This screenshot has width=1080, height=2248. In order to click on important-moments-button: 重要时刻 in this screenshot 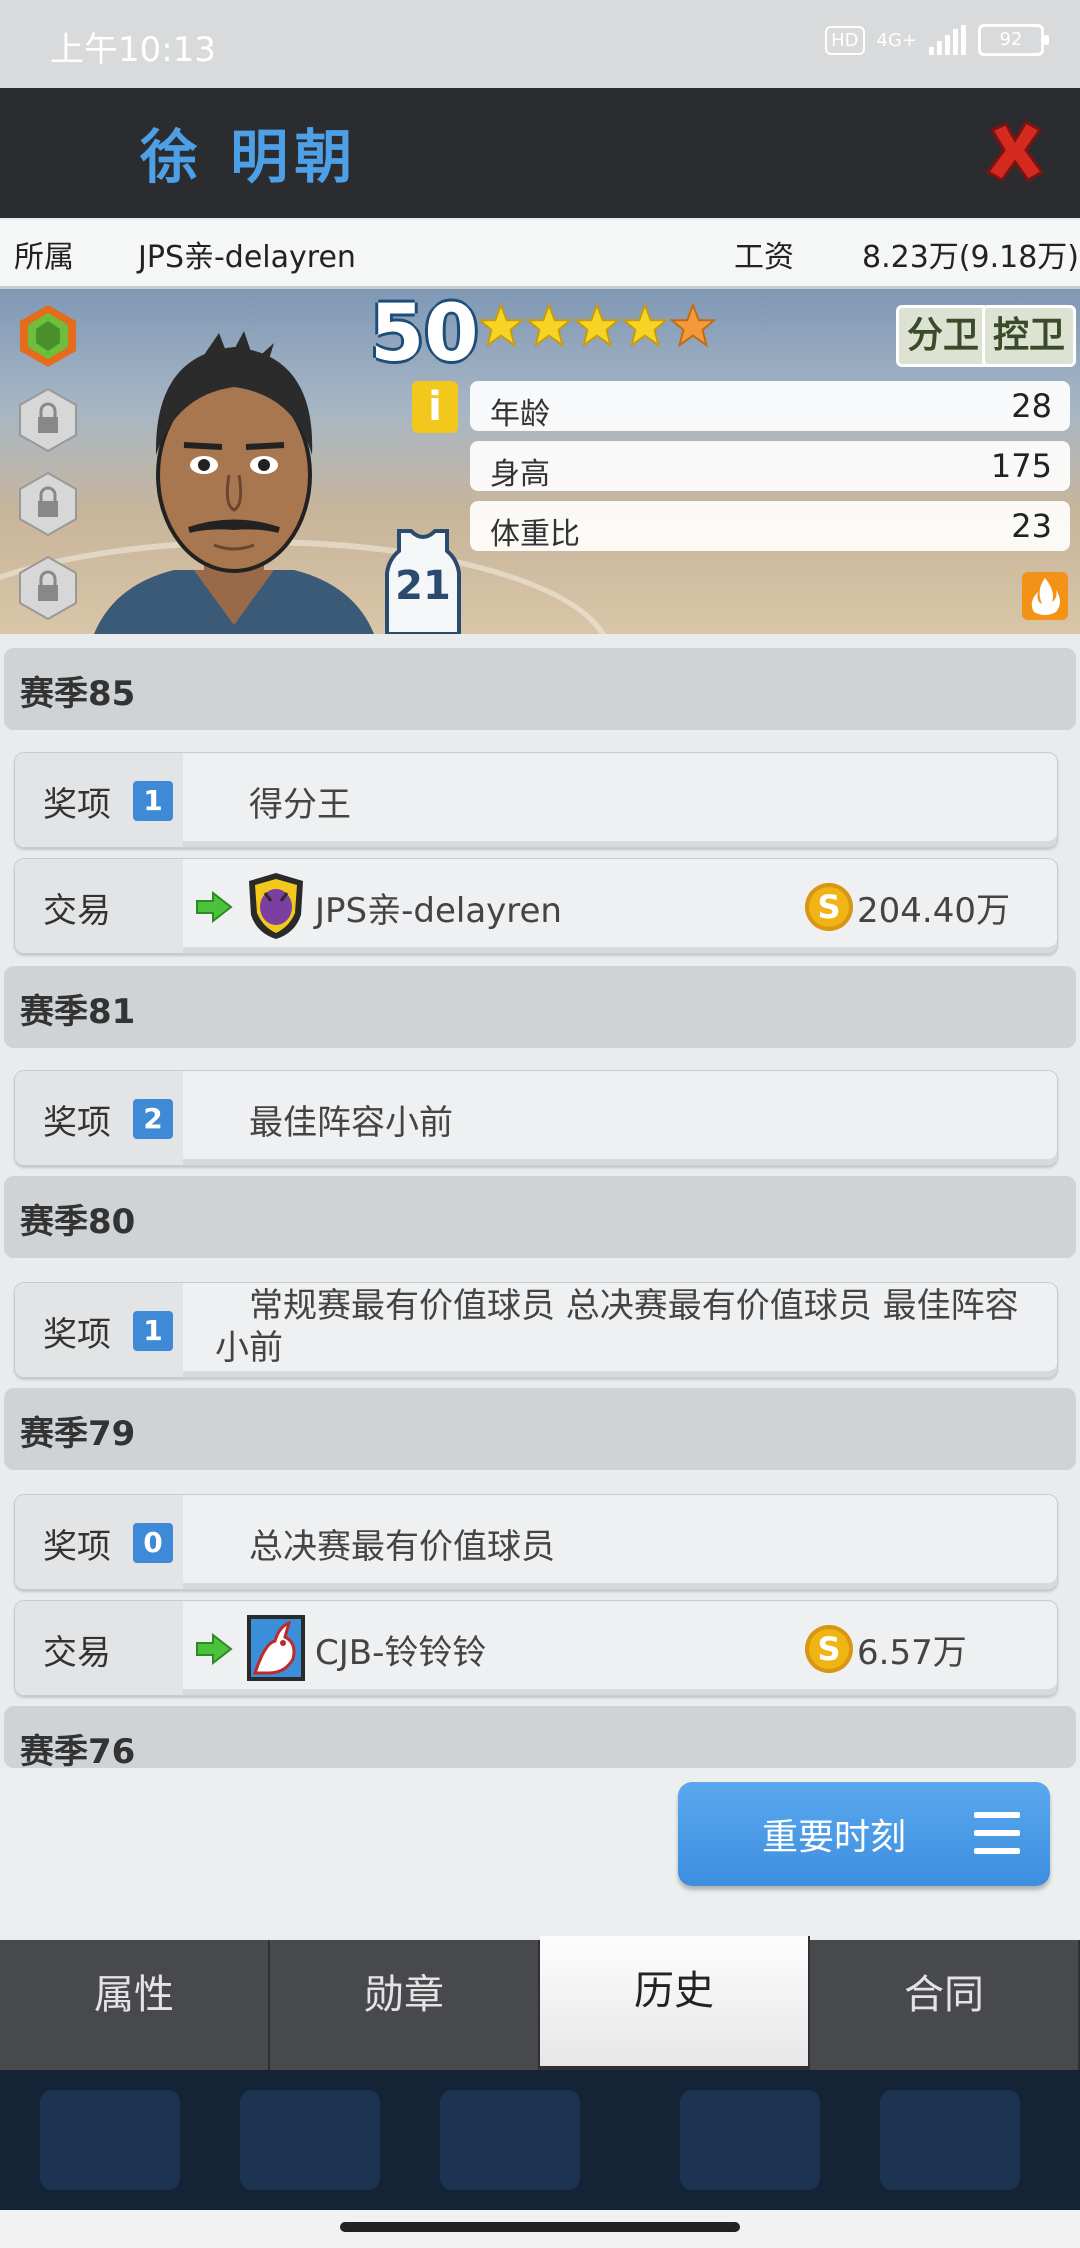, I will do `click(864, 1834)`.